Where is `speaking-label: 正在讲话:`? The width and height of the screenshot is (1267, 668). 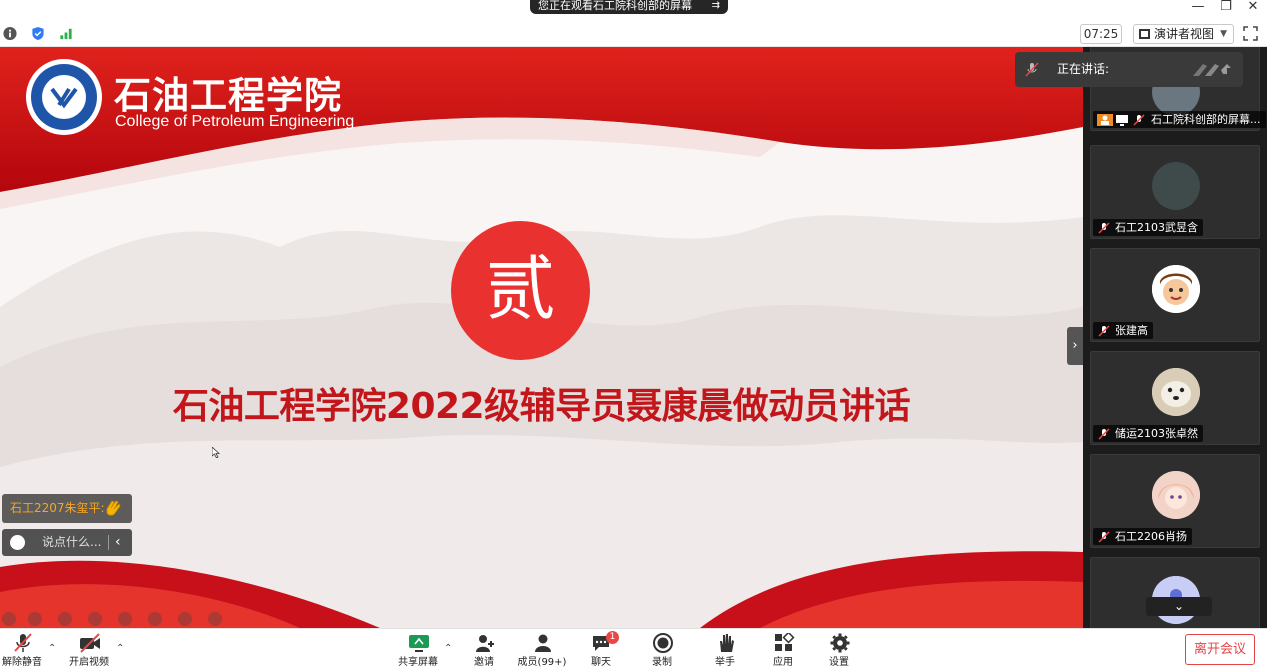 speaking-label: 正在讲话: is located at coordinates (1083, 69).